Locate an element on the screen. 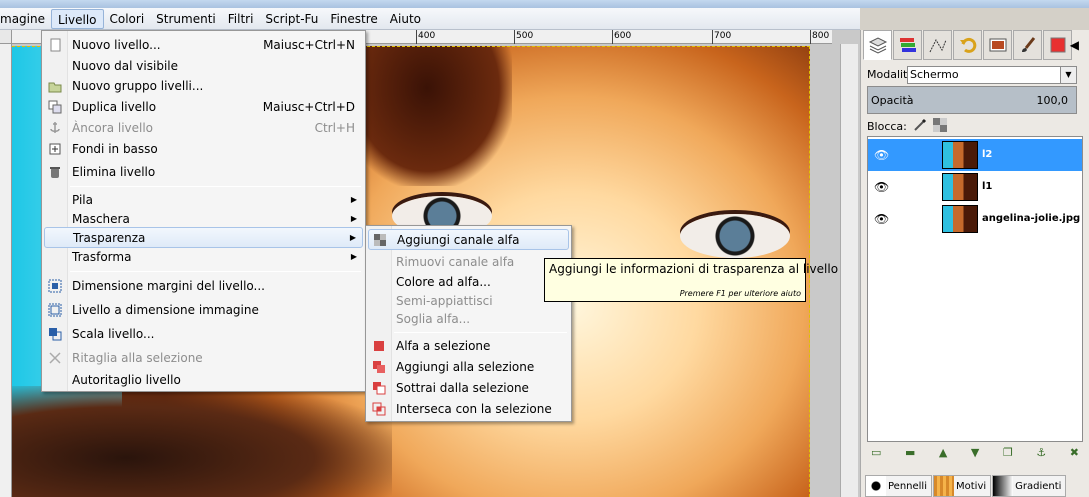 The image size is (1089, 497). menu-item-maschera: Maschera ▶ is located at coordinates (203, 218).